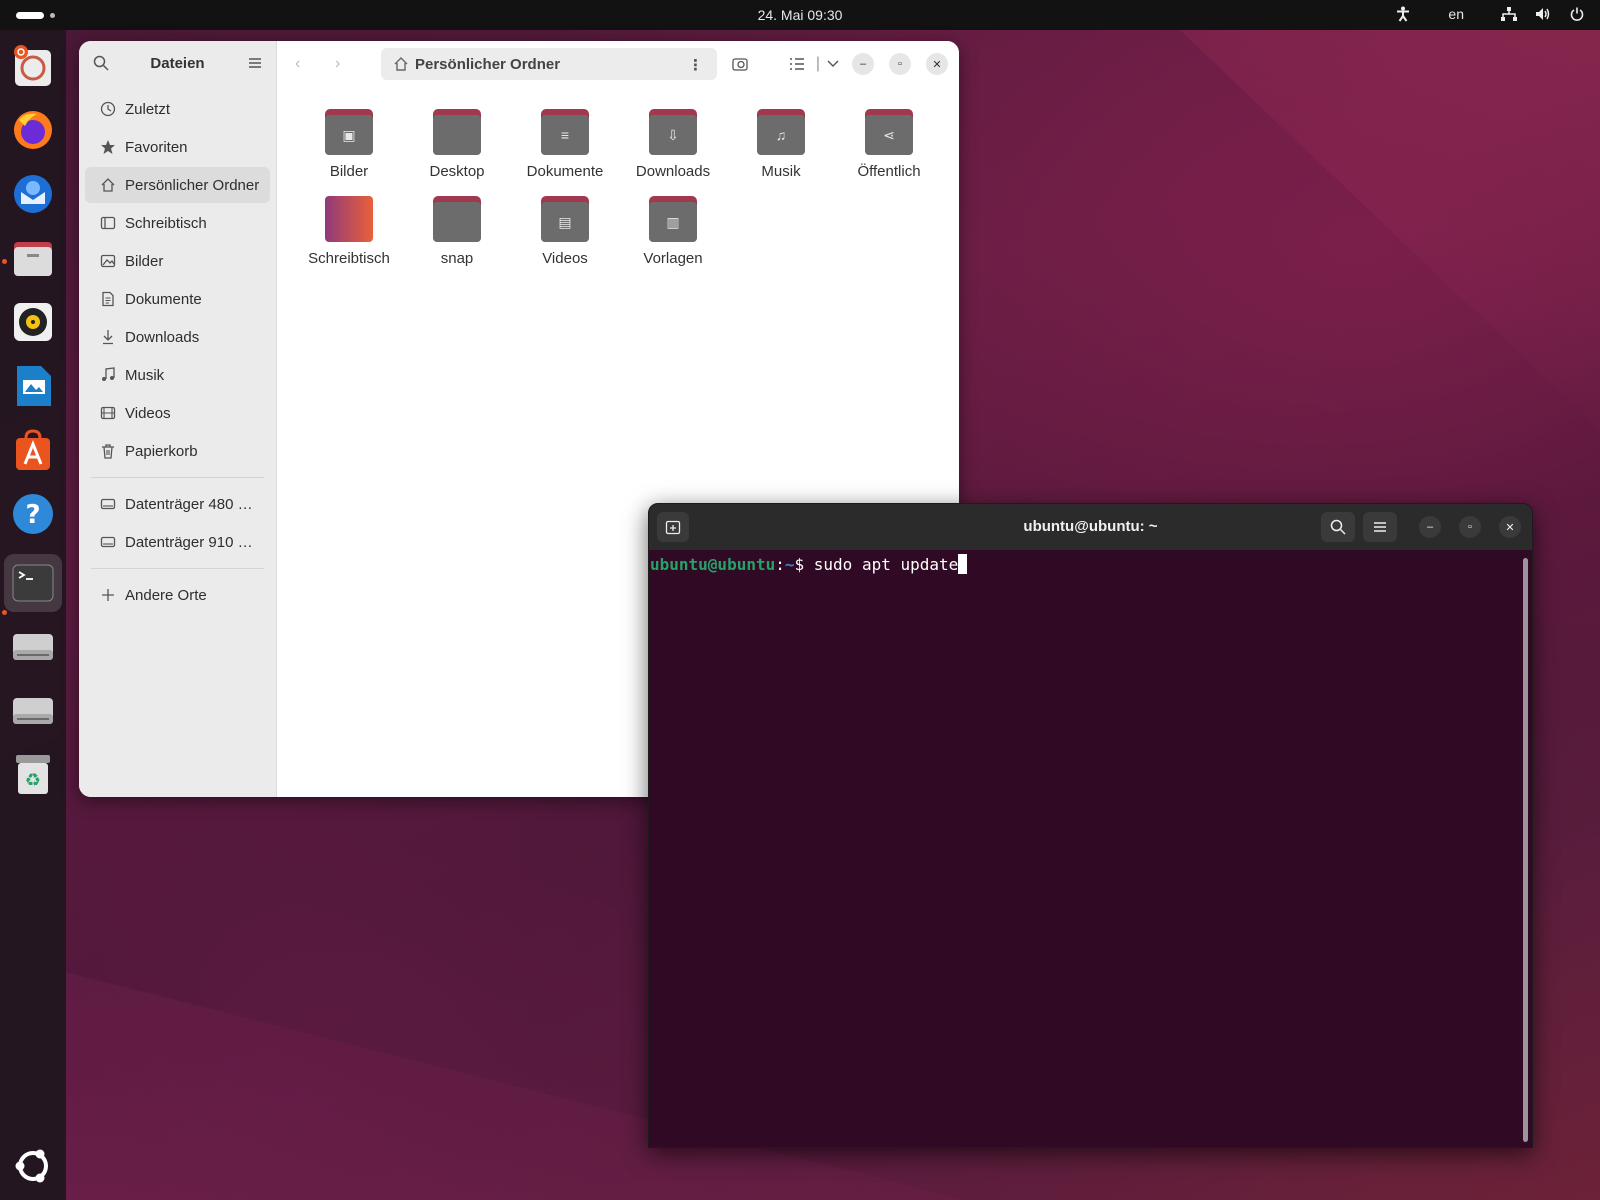  I want to click on document-icon, so click(108, 299).